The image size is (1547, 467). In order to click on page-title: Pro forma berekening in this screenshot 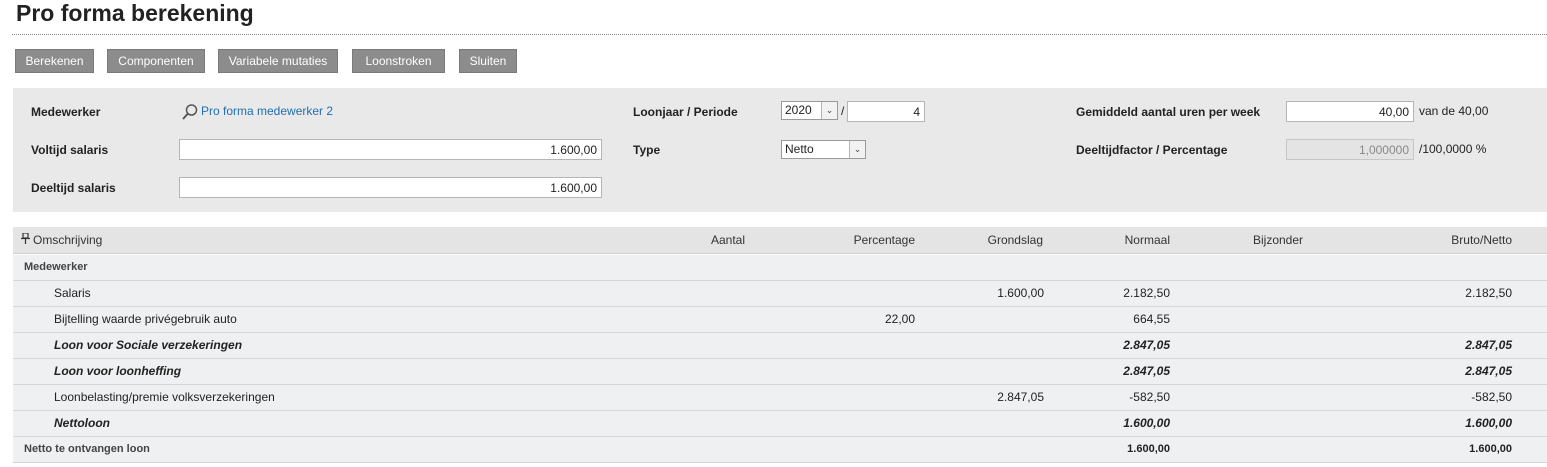, I will do `click(135, 13)`.